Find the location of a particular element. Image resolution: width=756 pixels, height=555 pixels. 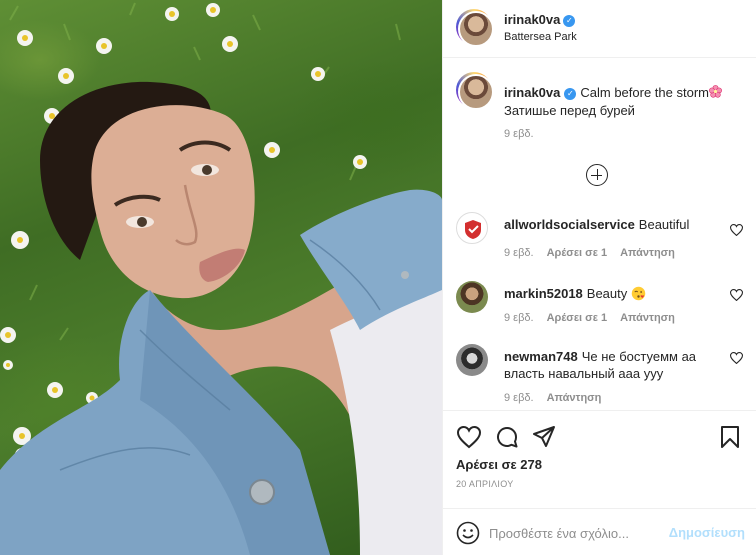

share-paper-plane-icon is located at coordinates (544, 437).